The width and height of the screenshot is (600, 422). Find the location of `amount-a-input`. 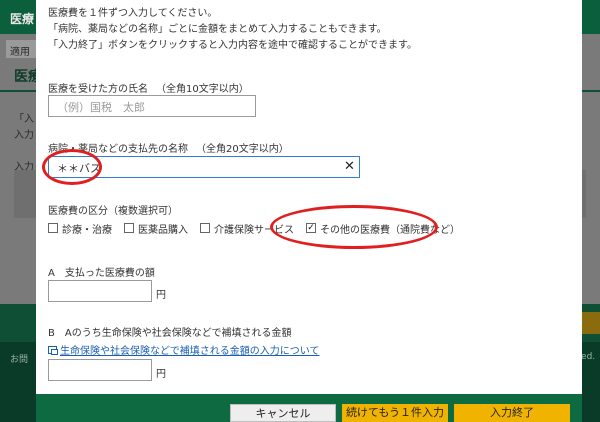

amount-a-input is located at coordinates (100, 291).